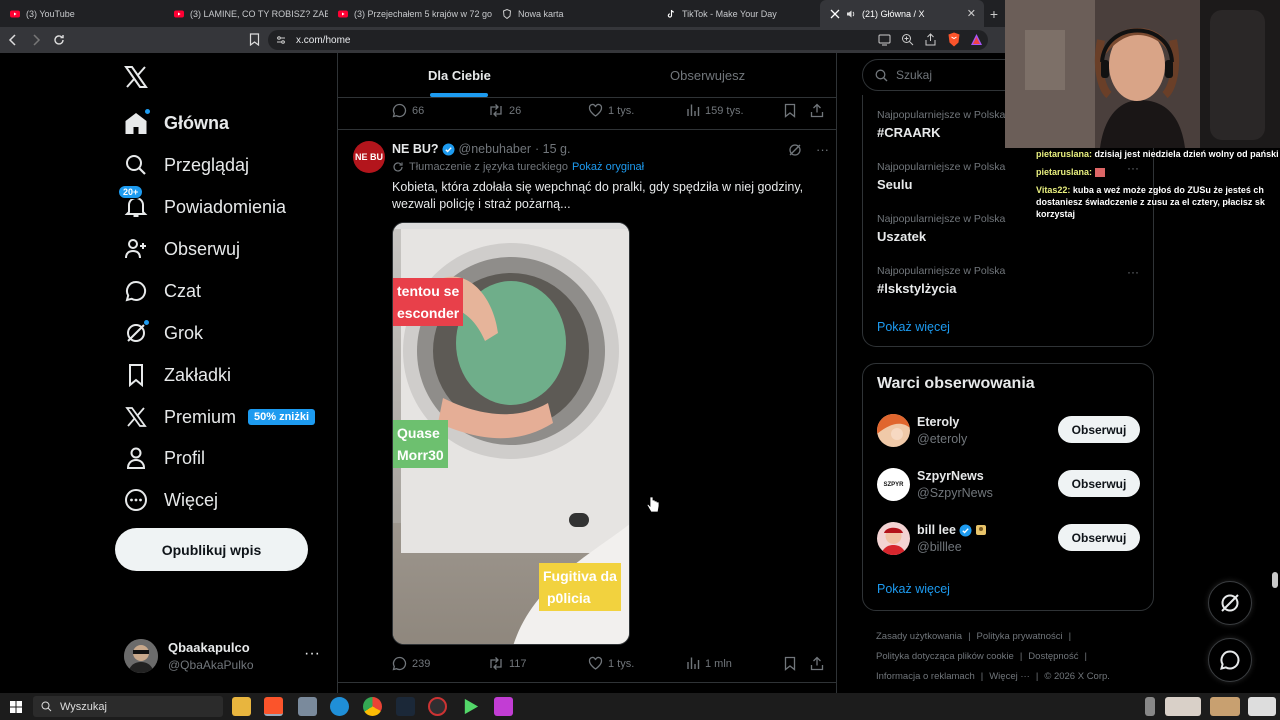 This screenshot has width=1280, height=720. What do you see at coordinates (709, 663) in the screenshot?
I see `views-button: 1 mln` at bounding box center [709, 663].